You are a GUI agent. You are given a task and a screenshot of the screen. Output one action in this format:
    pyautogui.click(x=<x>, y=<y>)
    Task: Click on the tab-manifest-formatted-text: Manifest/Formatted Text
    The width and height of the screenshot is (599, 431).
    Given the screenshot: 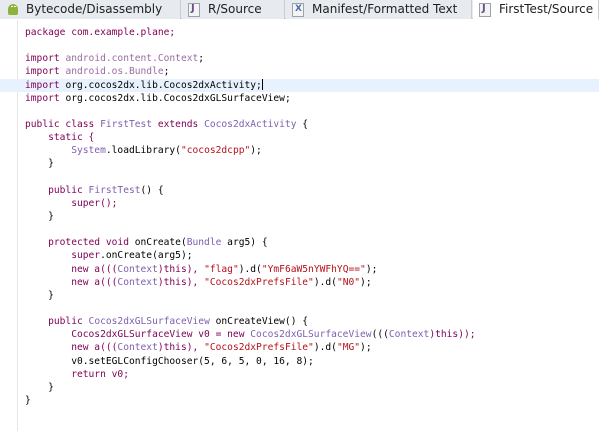 What is the action you would take?
    pyautogui.click(x=379, y=9)
    